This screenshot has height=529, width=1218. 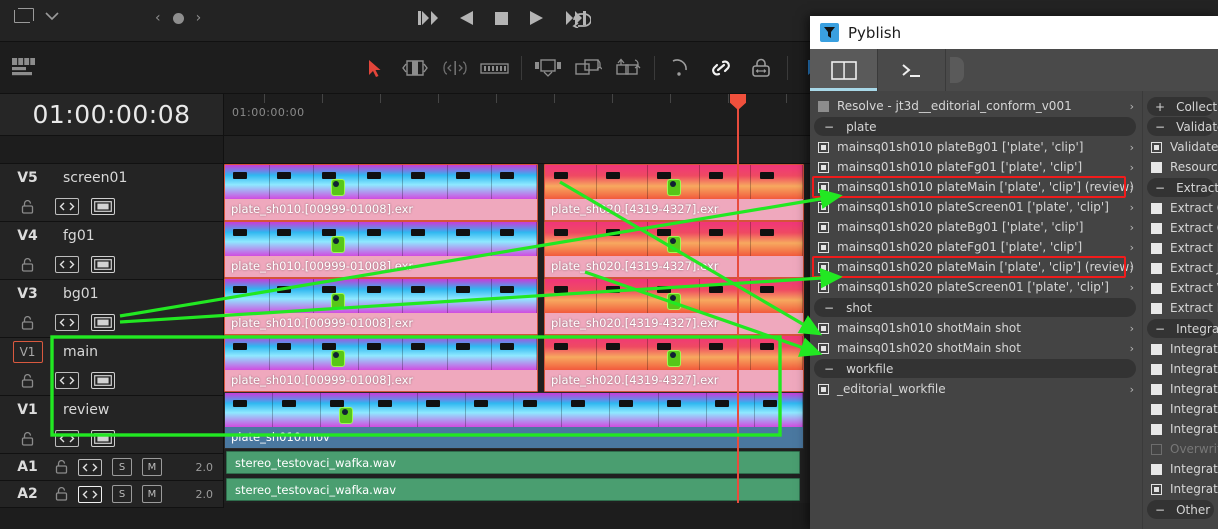 What do you see at coordinates (1180, 389) in the screenshot?
I see `plugin-row: Integrate A` at bounding box center [1180, 389].